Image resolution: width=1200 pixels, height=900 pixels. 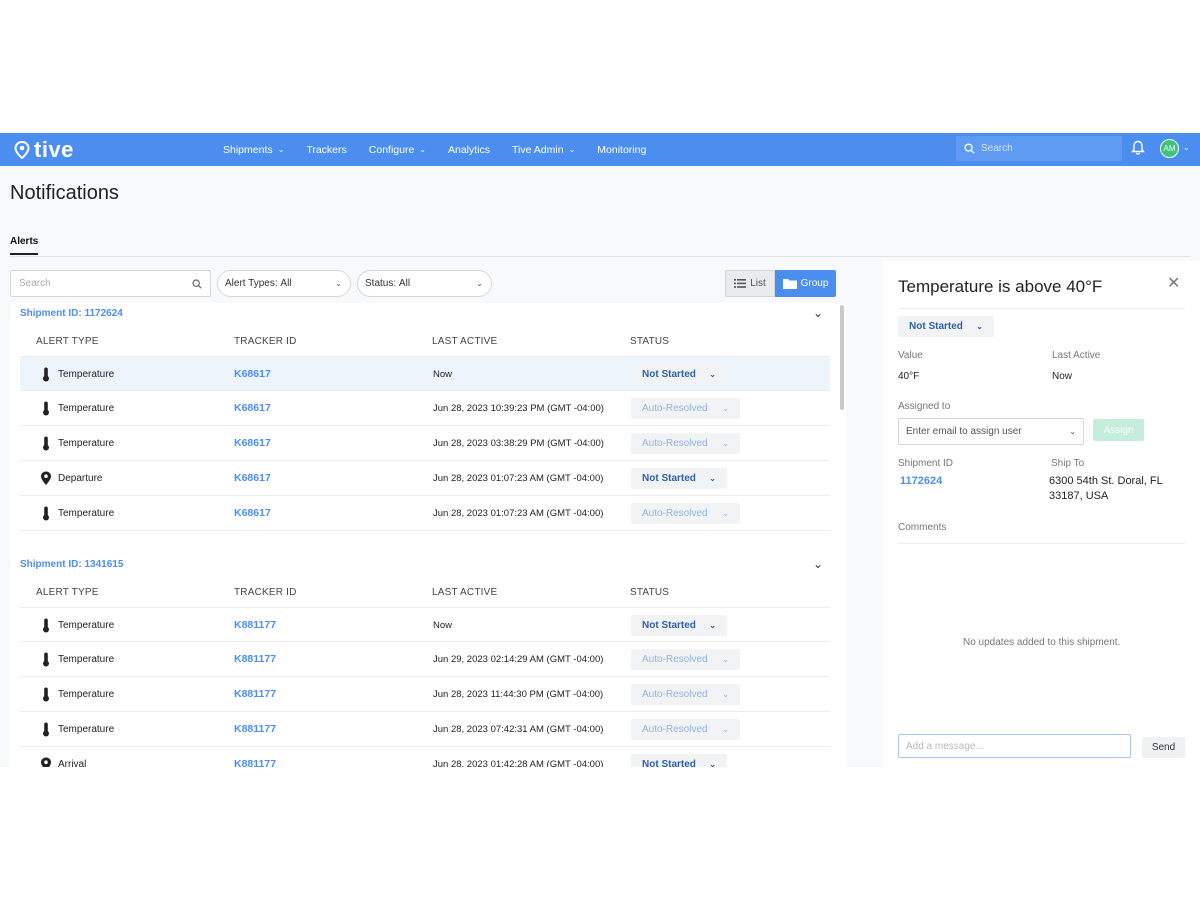 What do you see at coordinates (1011, 746) in the screenshot?
I see `message-input` at bounding box center [1011, 746].